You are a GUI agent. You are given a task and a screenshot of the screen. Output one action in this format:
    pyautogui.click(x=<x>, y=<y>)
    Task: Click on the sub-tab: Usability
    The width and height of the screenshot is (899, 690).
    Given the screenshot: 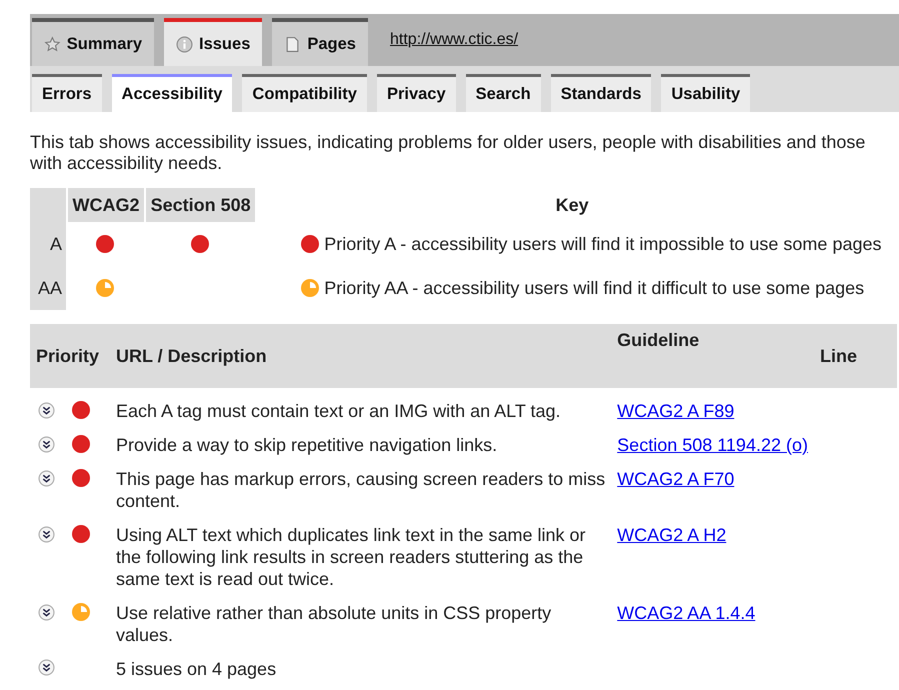 What is the action you would take?
    pyautogui.click(x=705, y=93)
    